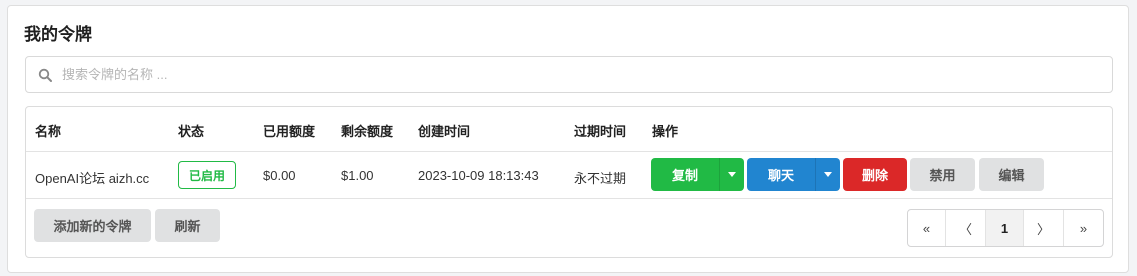  I want to click on column-header-actions: 操作, so click(665, 131).